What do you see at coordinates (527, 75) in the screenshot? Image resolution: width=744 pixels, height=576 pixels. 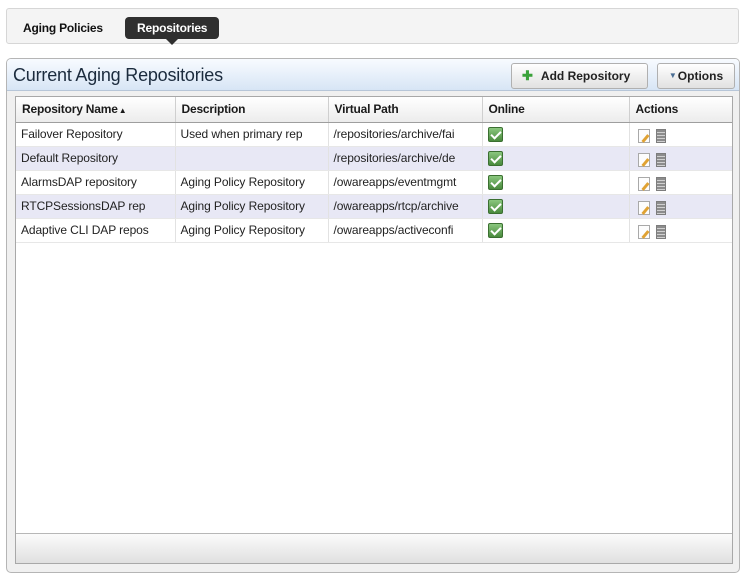 I see `plus-icon: ✚` at bounding box center [527, 75].